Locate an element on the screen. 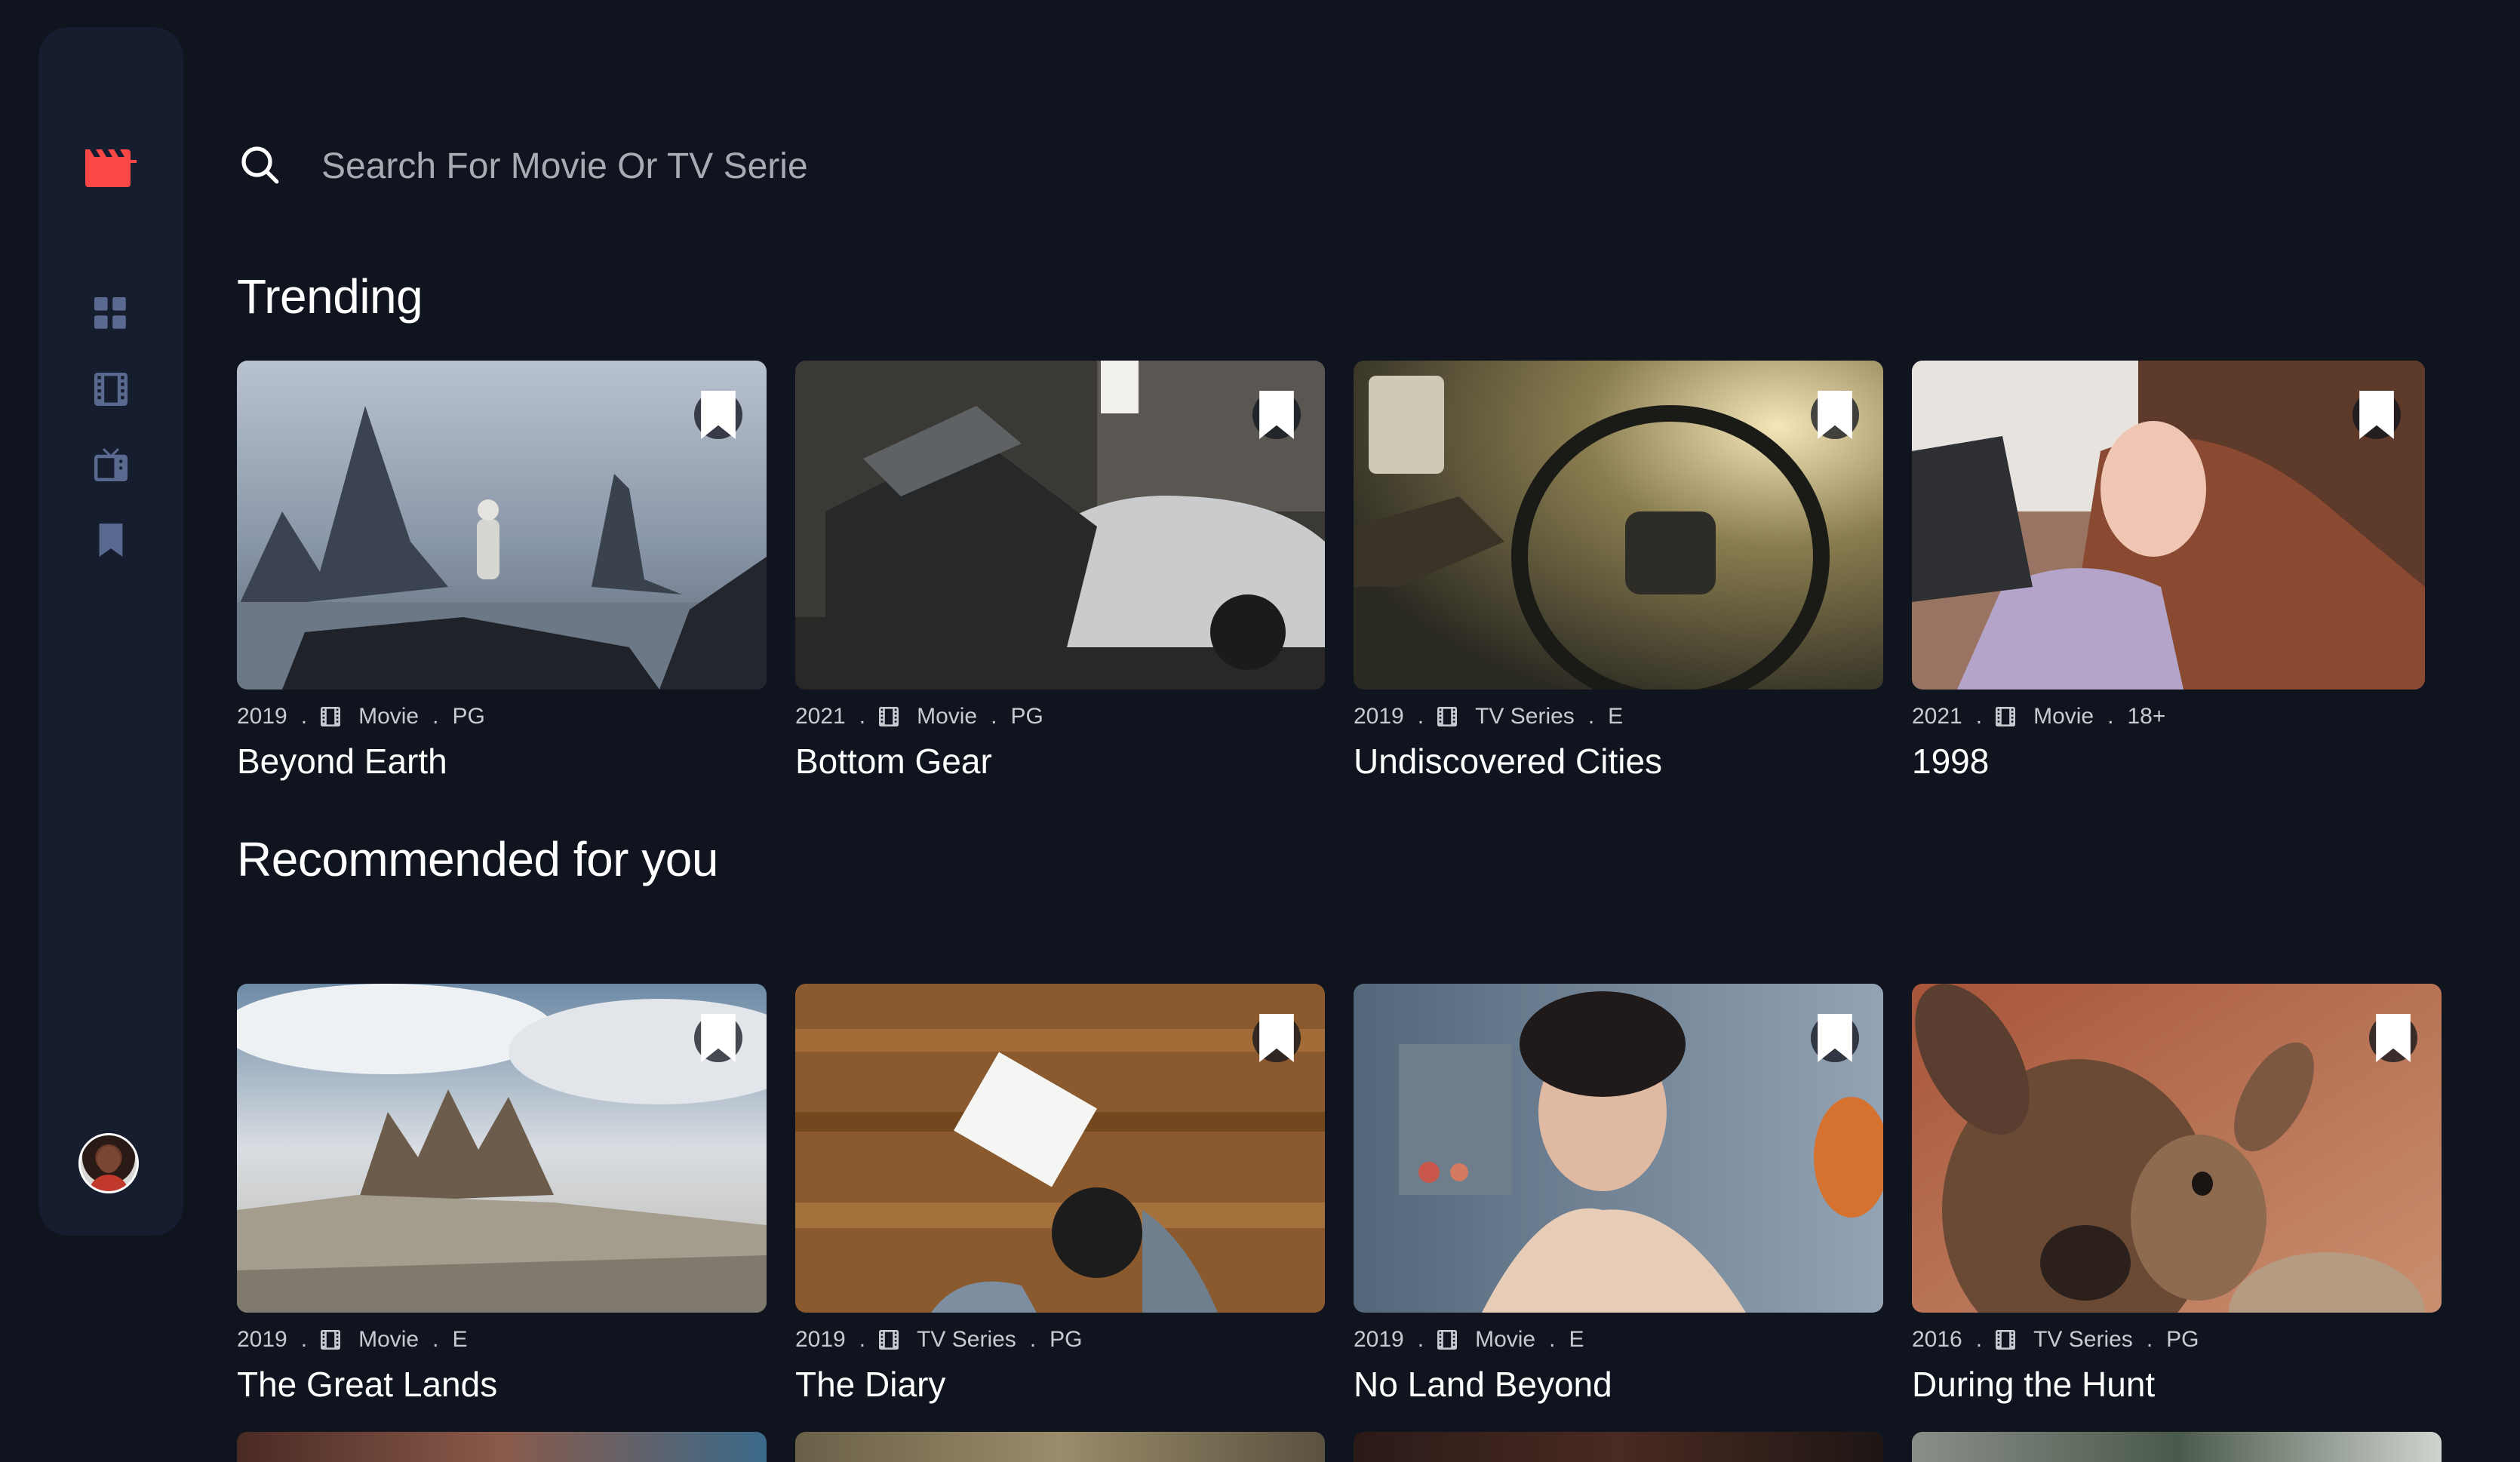 This screenshot has width=2520, height=1462. card-title: No Land Beyond is located at coordinates (1483, 1384).